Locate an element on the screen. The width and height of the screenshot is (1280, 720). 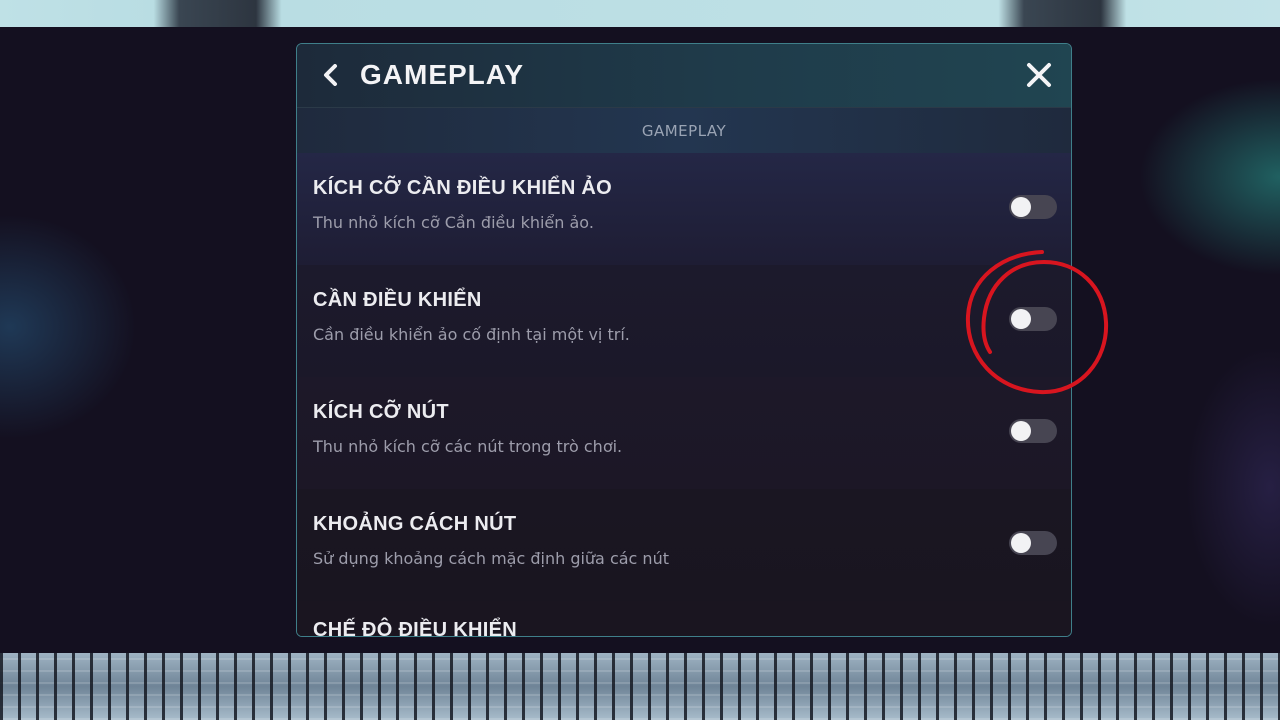
setting-title: KÍCH CỠ NÚT is located at coordinates (381, 412).